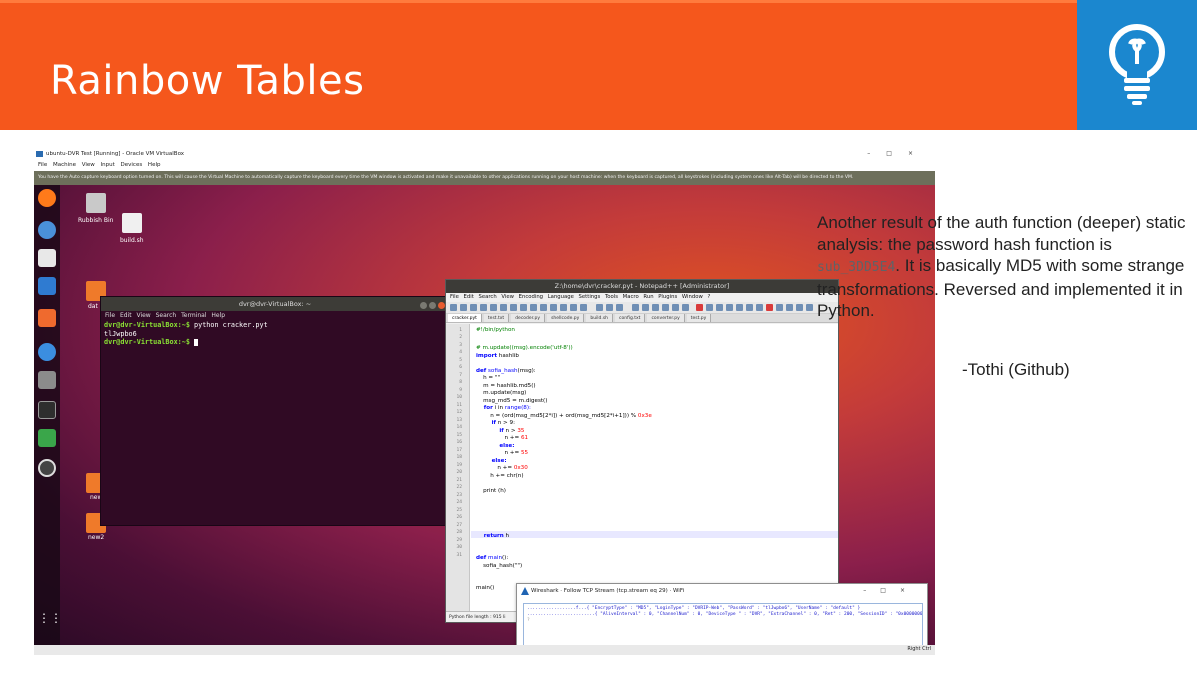 The width and height of the screenshot is (1197, 675). What do you see at coordinates (460, 360) in the screenshot?
I see `line-number: 5` at bounding box center [460, 360].